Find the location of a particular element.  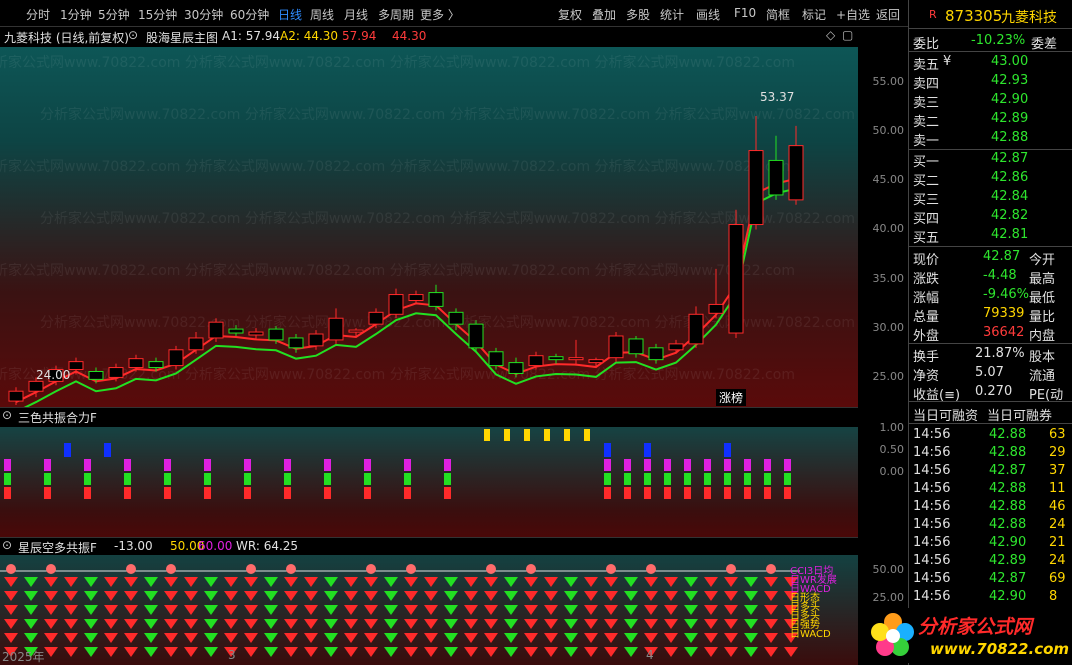

tick-price: 42.87 is located at coordinates (1008, 470).